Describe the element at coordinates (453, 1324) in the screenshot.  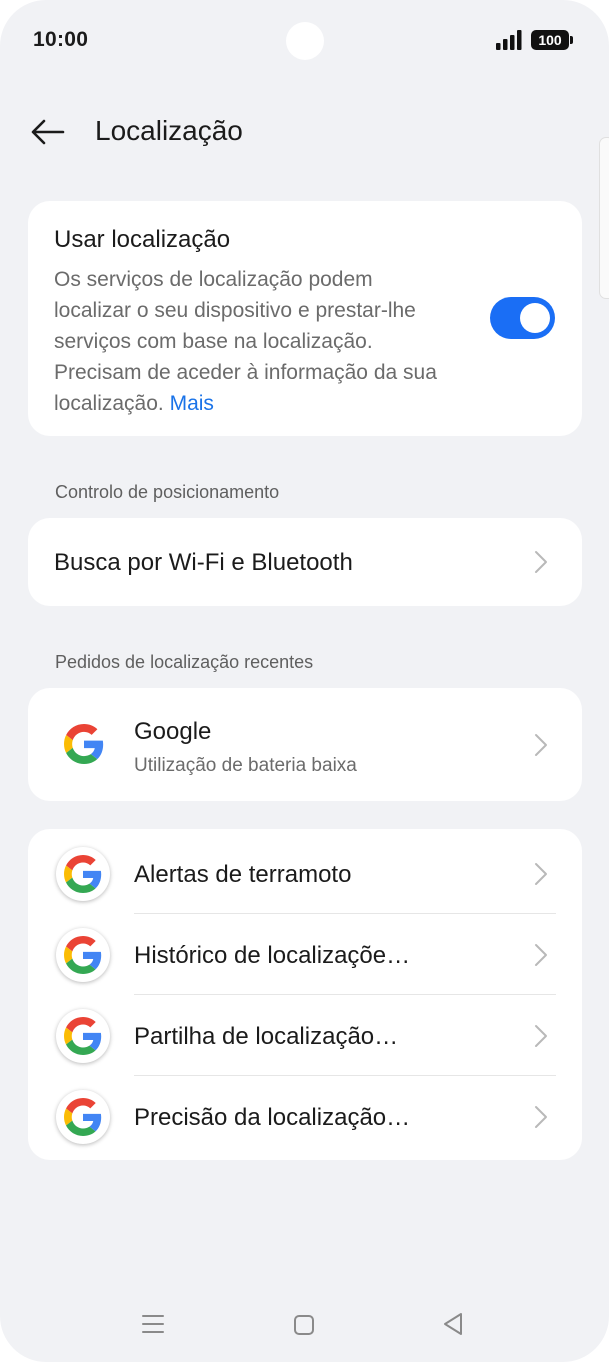
I see `back-triangle-icon` at that location.